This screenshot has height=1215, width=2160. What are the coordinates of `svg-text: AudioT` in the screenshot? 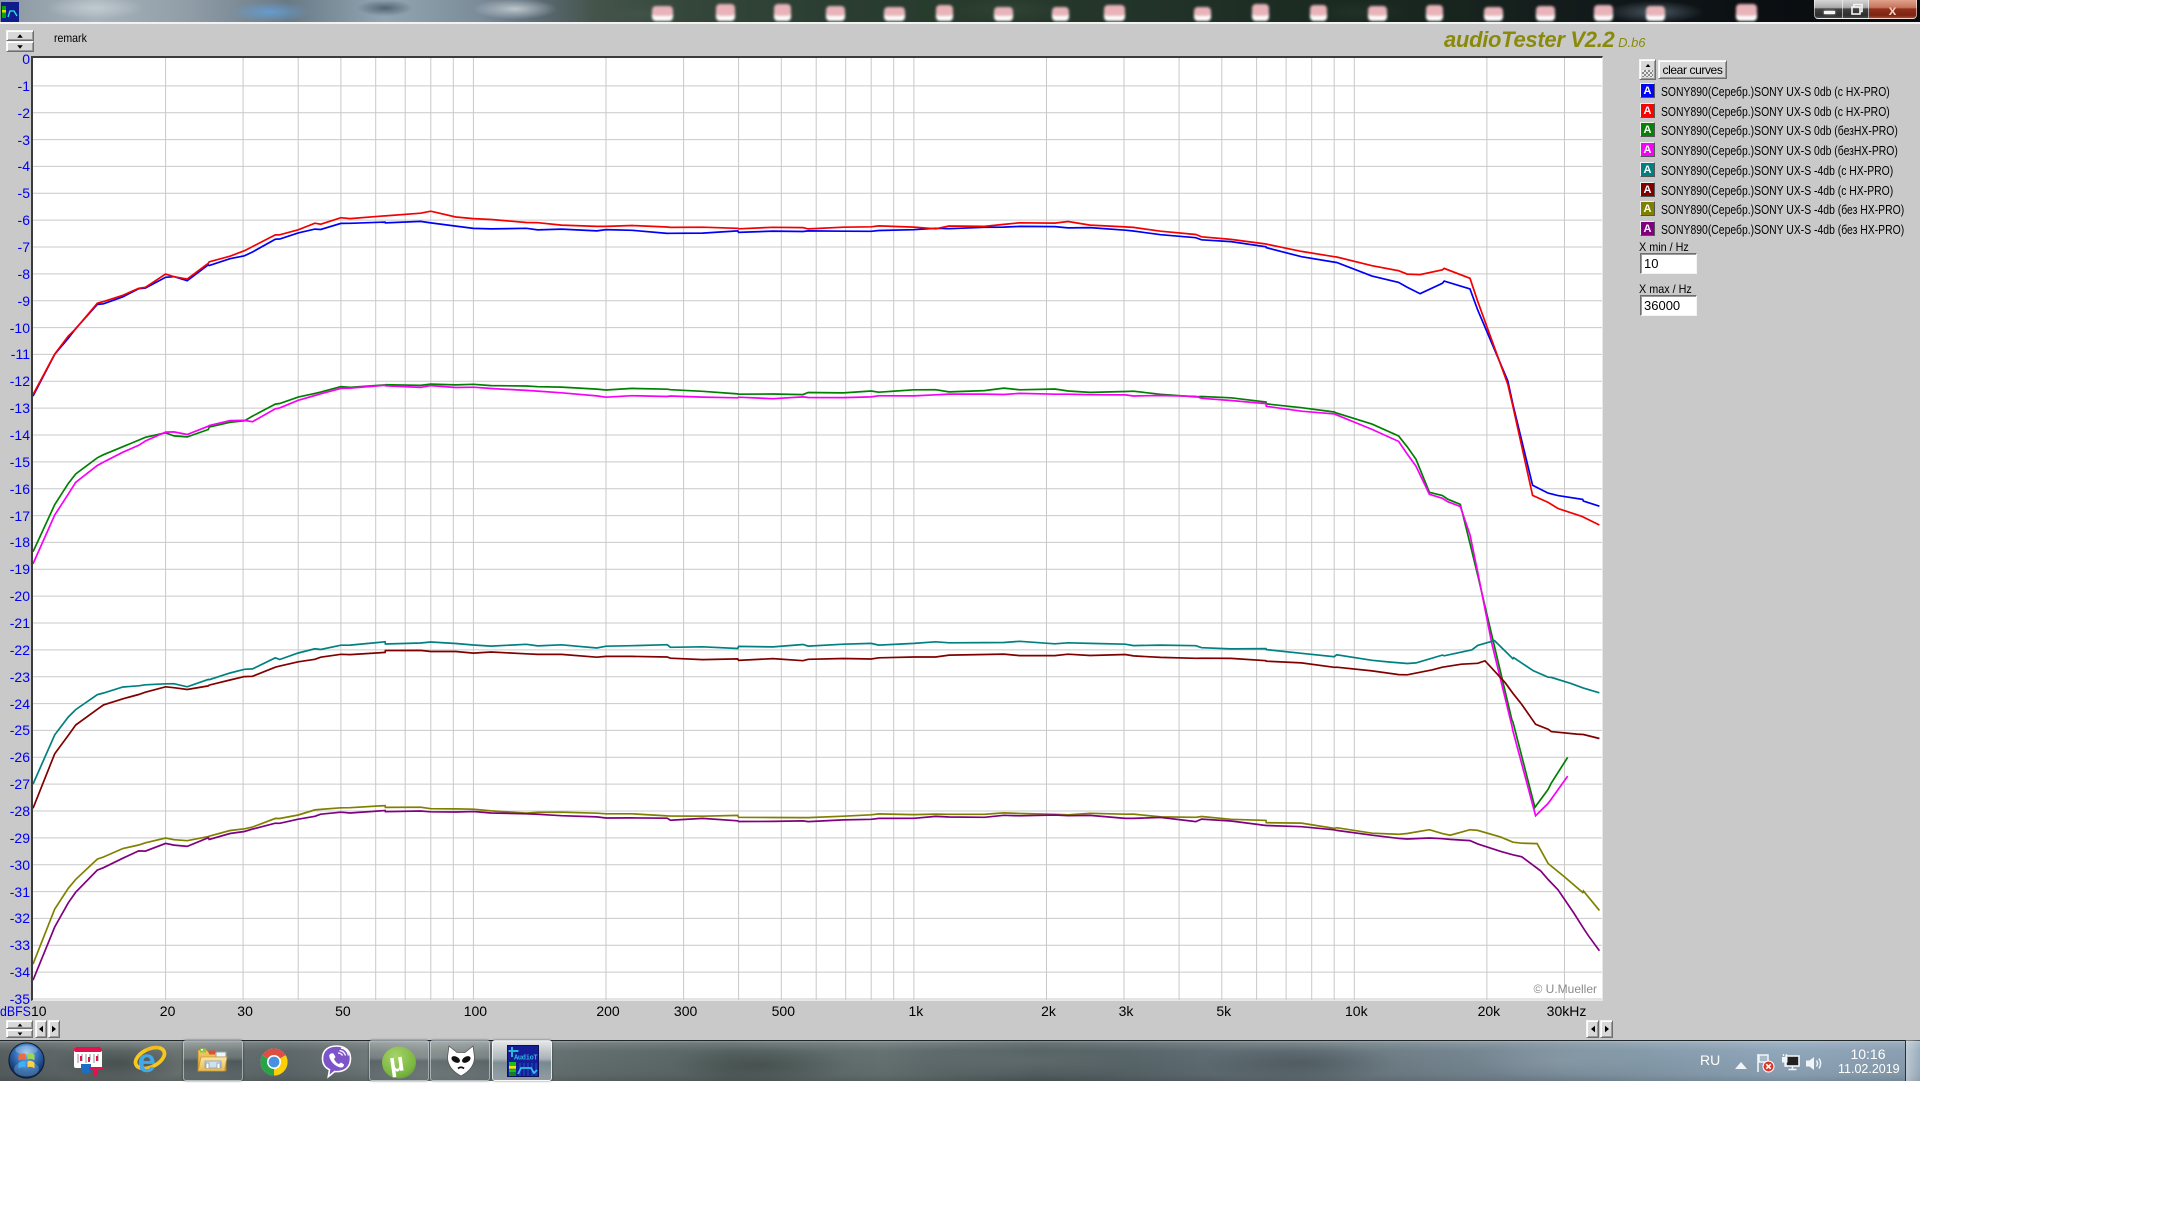 It's located at (526, 1059).